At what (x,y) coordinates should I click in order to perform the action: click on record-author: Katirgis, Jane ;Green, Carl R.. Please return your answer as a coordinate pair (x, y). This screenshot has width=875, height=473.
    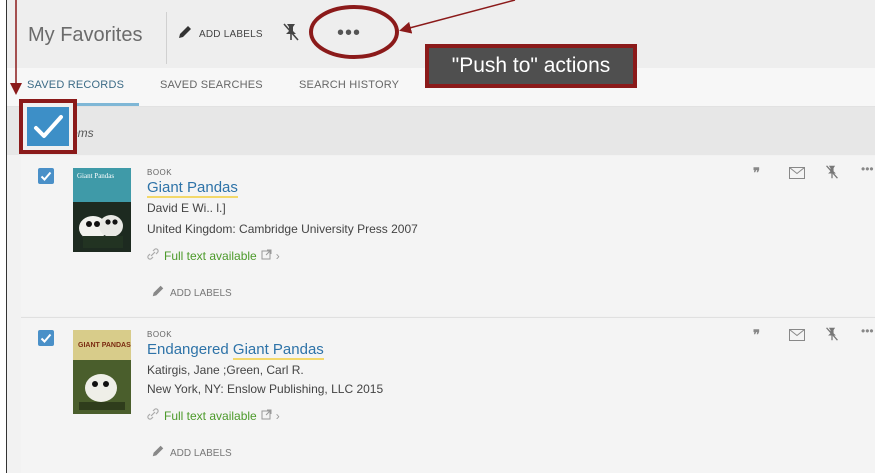
    Looking at the image, I should click on (225, 370).